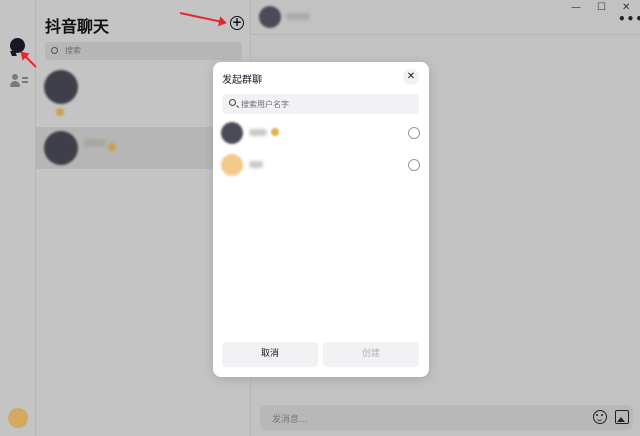 This screenshot has height=436, width=640. Describe the element at coordinates (237, 23) in the screenshot. I see `add-group-chat-button: +` at that location.